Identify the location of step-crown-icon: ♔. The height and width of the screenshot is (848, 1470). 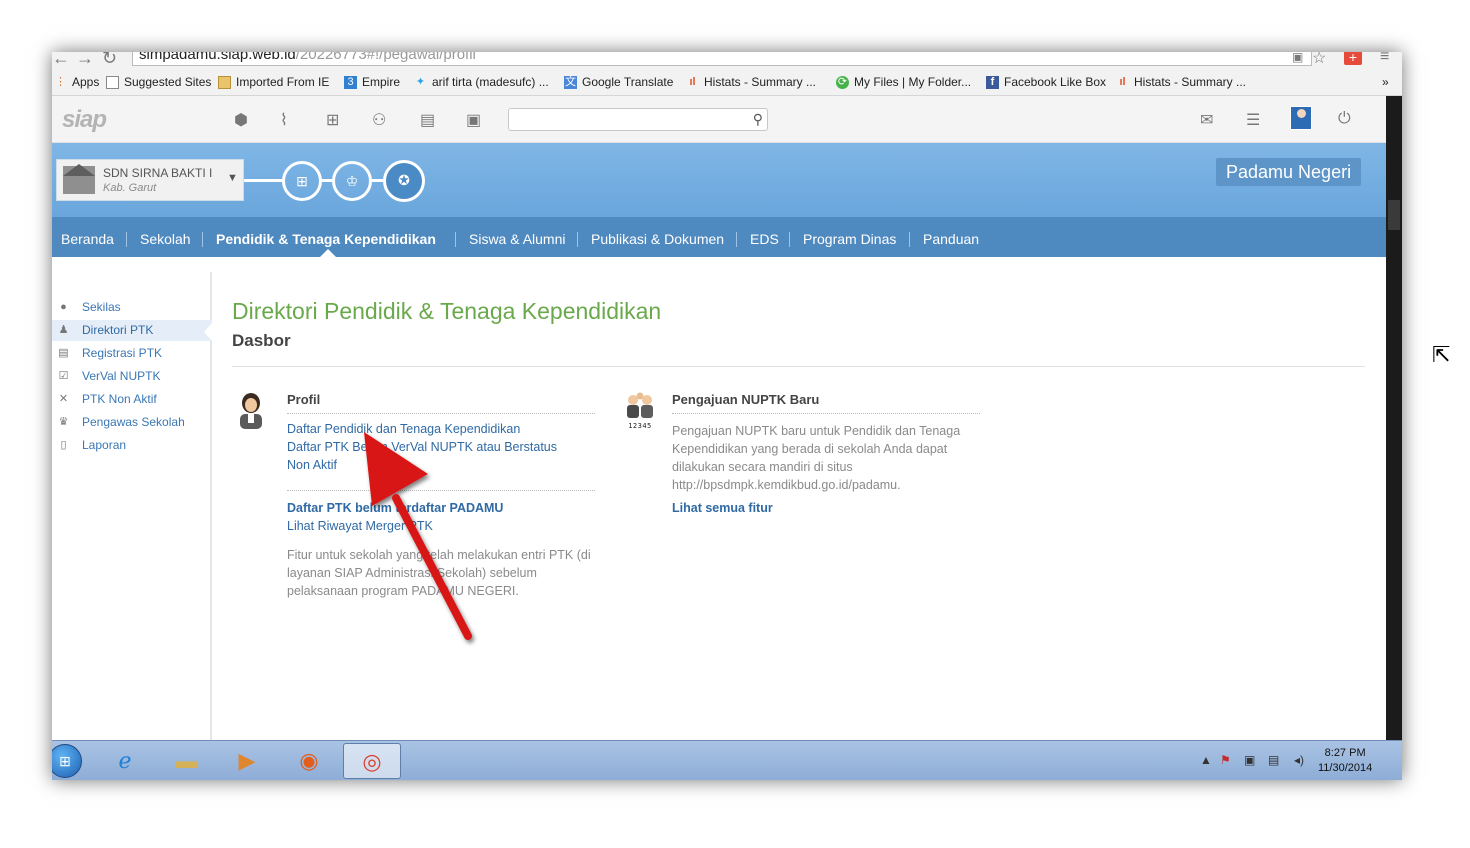
(352, 181).